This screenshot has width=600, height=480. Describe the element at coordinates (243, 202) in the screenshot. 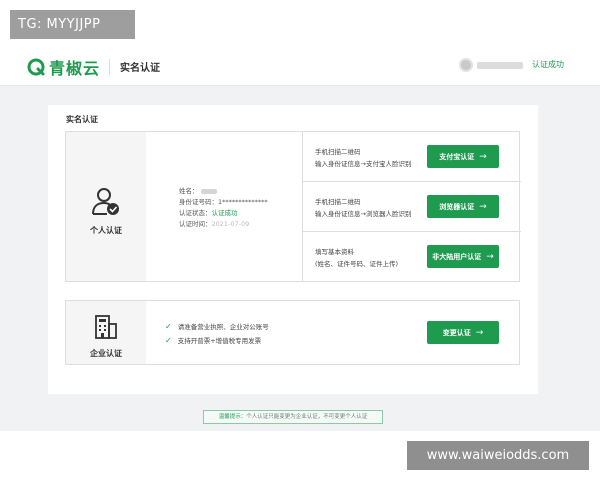

I see `id-value: 1**************` at that location.